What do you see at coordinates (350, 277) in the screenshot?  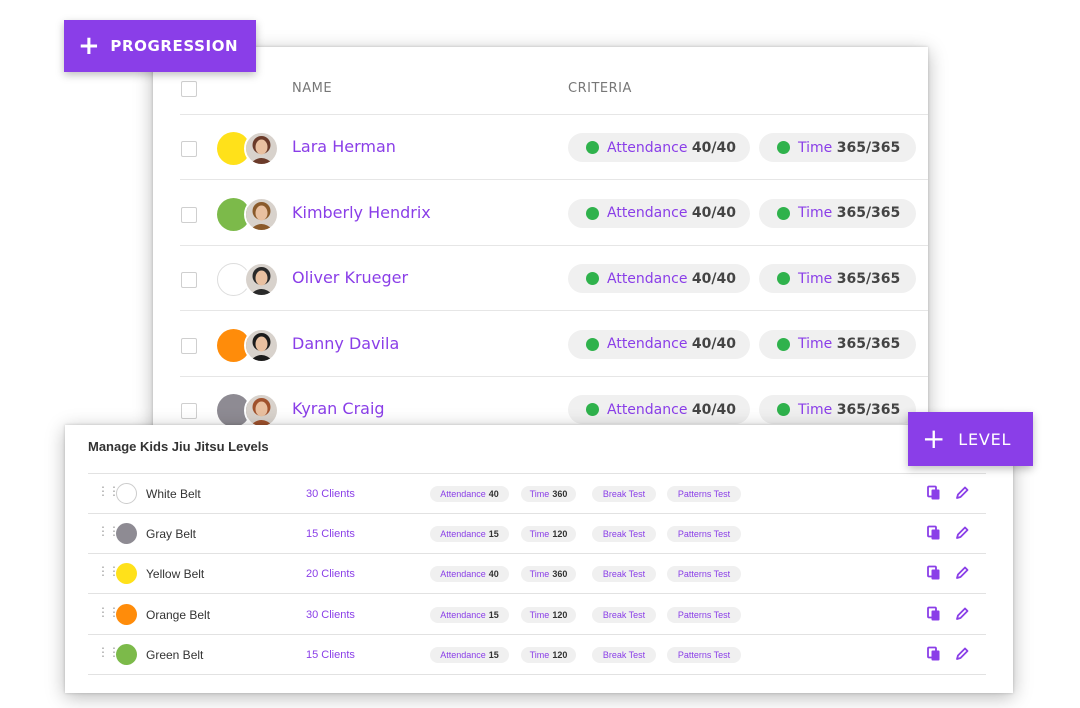 I see `student-name-link: Oliver Krueger` at bounding box center [350, 277].